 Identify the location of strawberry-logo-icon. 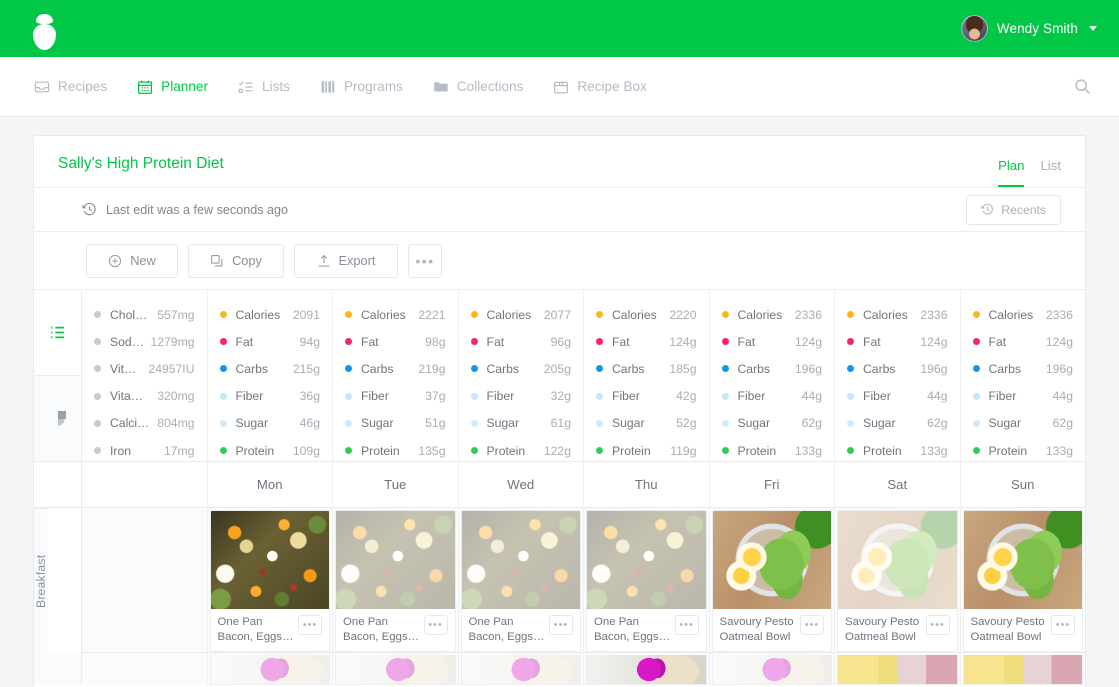
(45, 29).